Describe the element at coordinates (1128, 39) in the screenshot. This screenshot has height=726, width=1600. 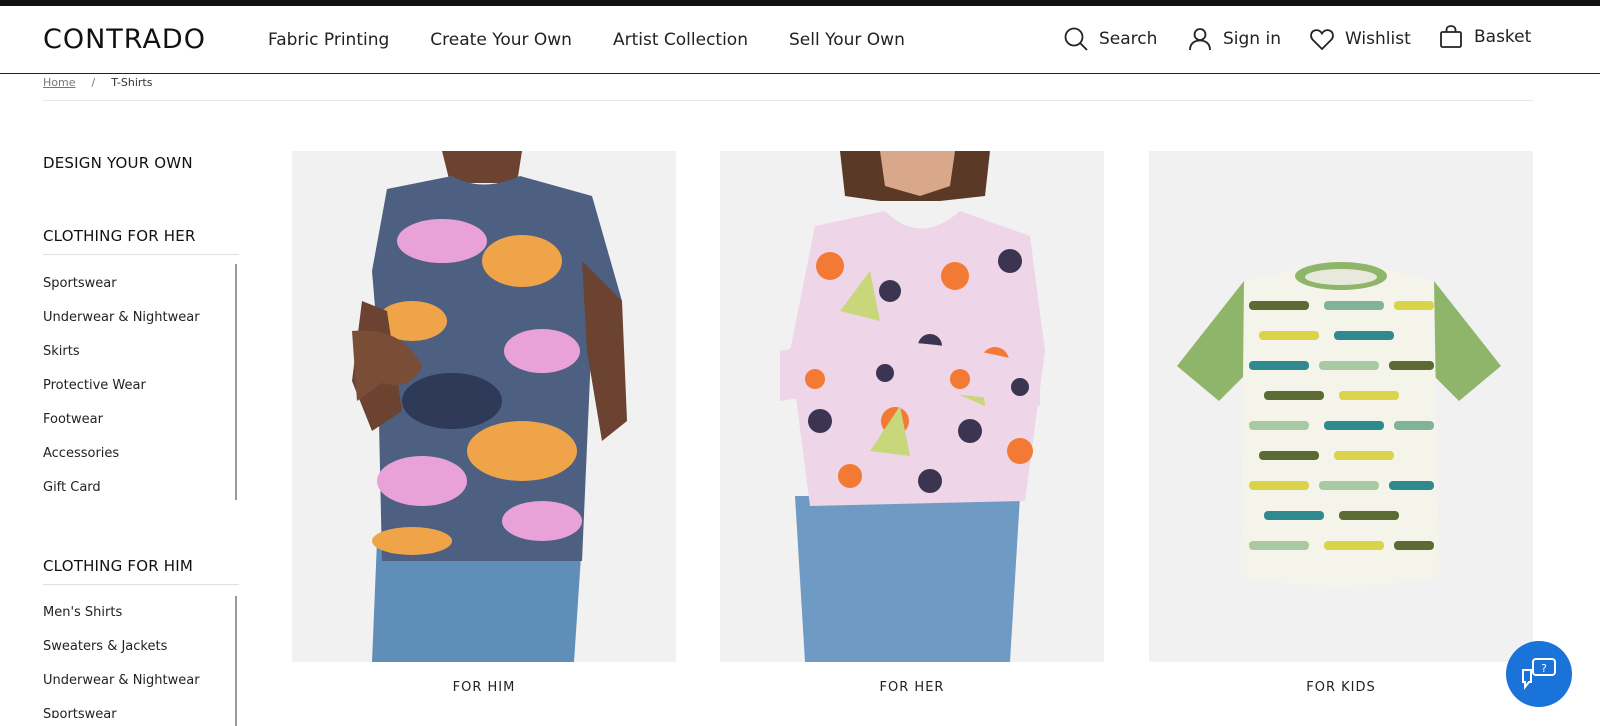
I see `search-label: Search` at that location.